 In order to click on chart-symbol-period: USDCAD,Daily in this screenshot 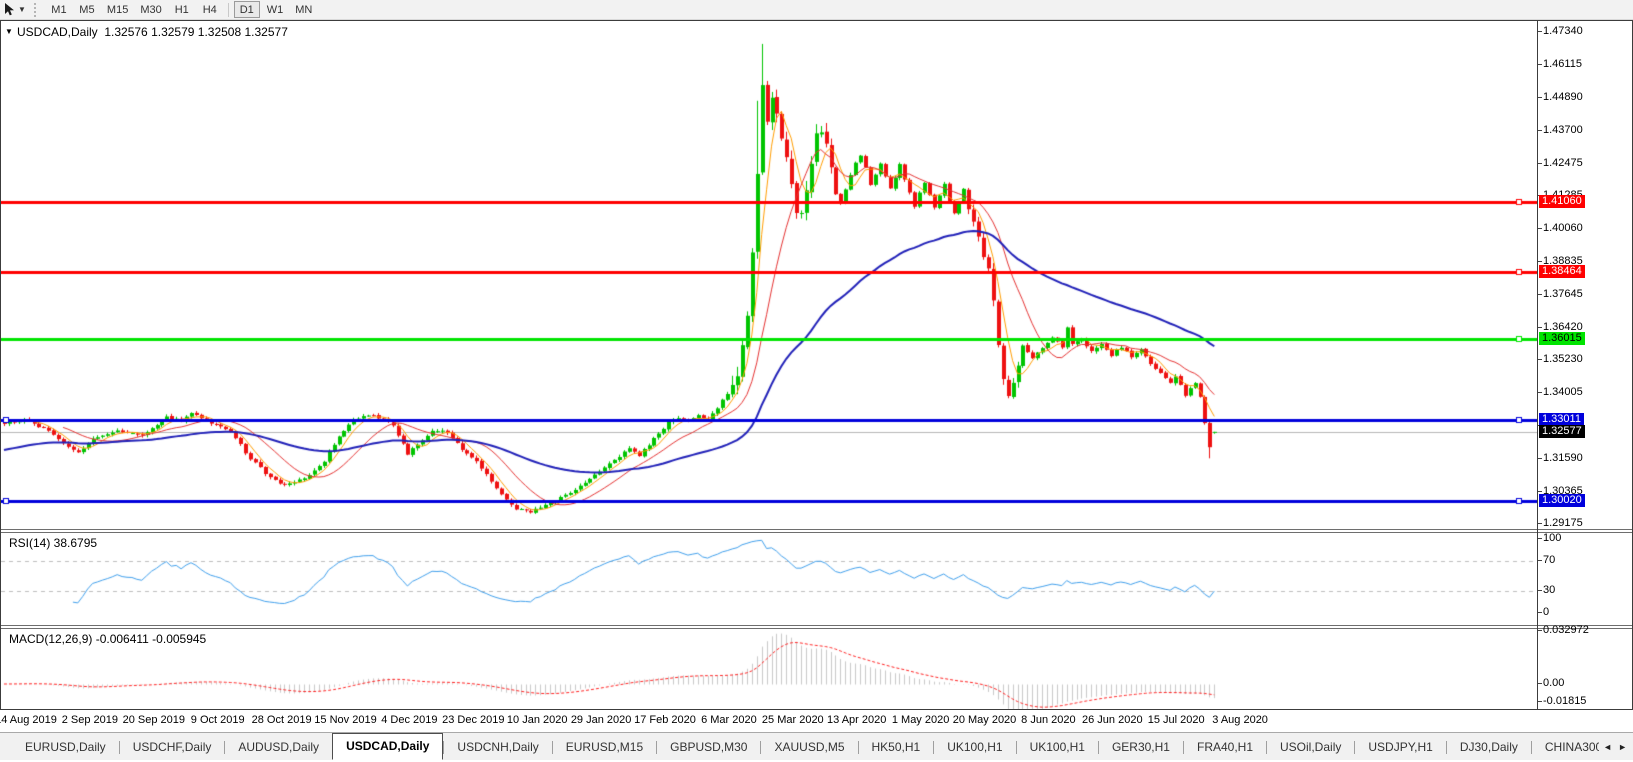, I will do `click(57, 32)`.